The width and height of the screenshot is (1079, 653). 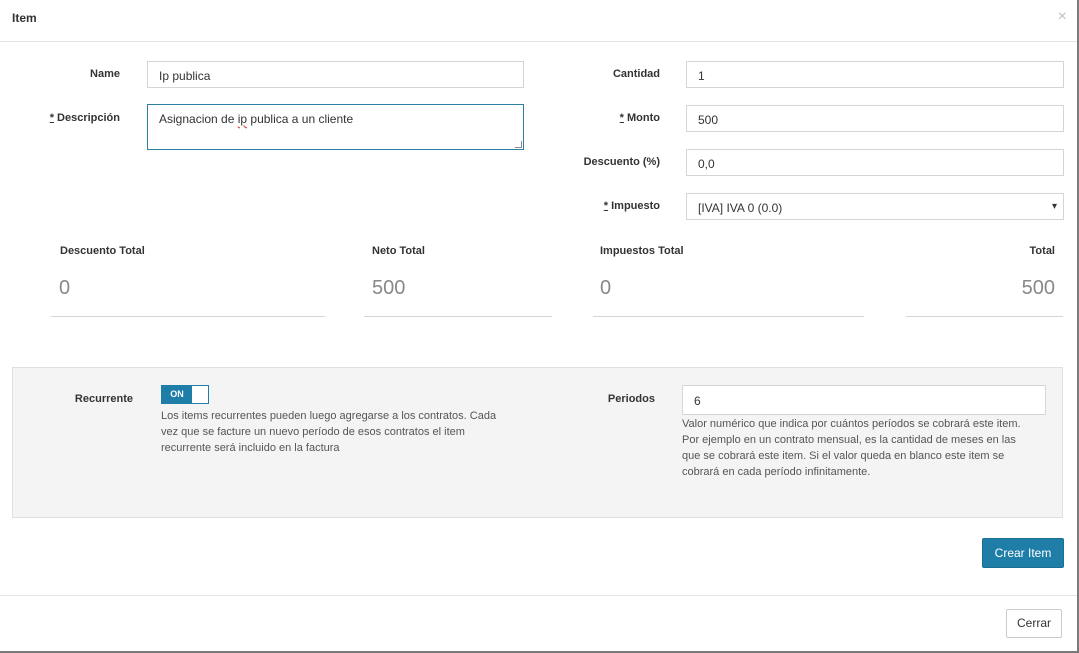 What do you see at coordinates (102, 251) in the screenshot?
I see `discount-total-label: Descuento Total` at bounding box center [102, 251].